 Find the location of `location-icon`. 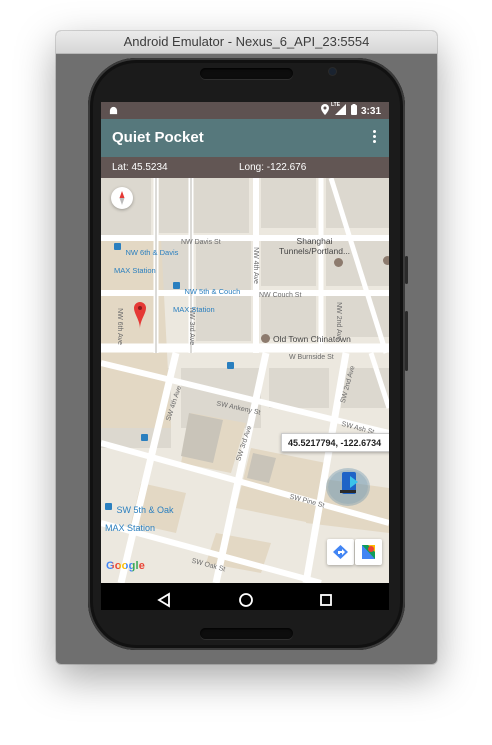

location-icon is located at coordinates (324, 111).